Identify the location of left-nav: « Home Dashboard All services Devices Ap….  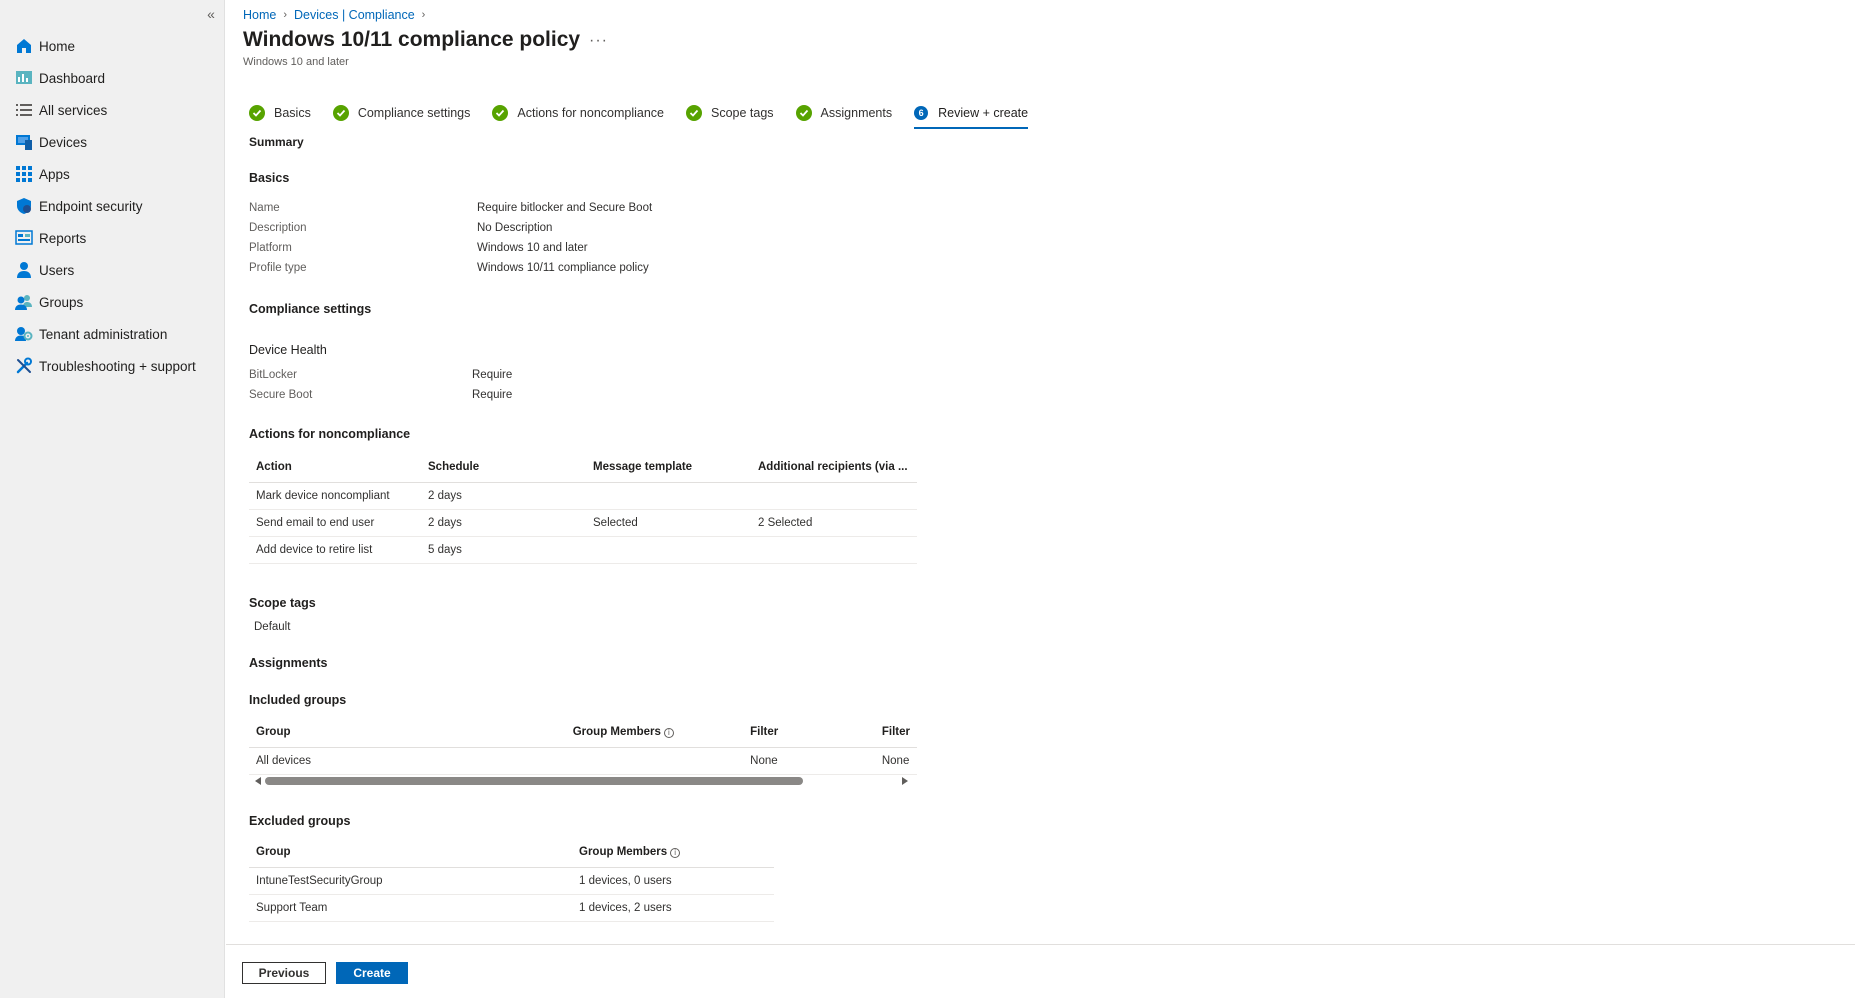
(112, 499).